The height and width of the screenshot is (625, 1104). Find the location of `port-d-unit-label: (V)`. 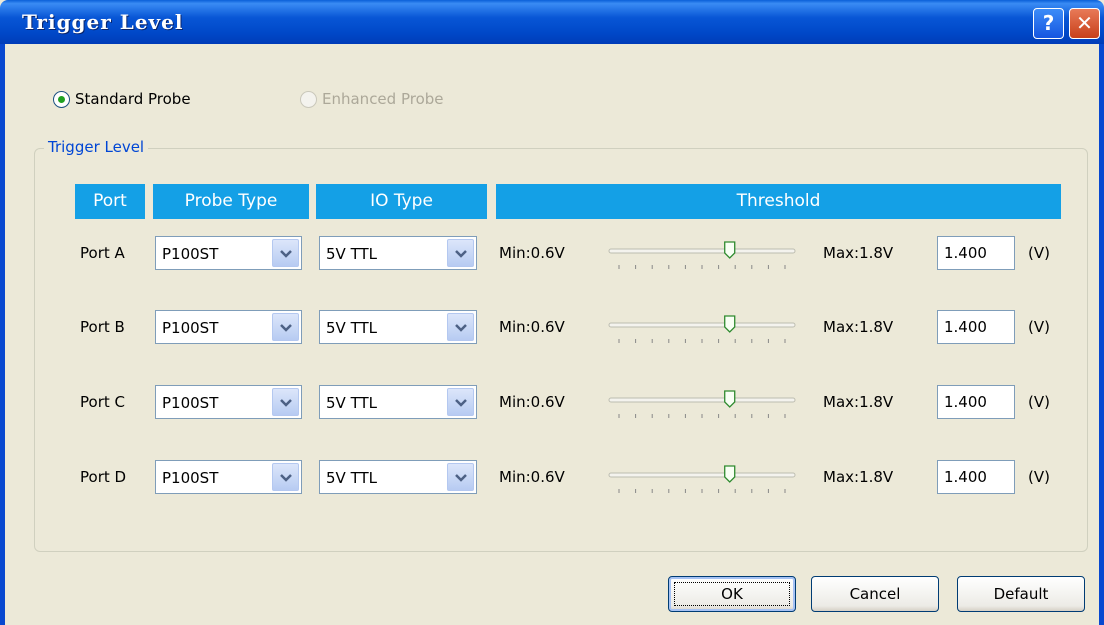

port-d-unit-label: (V) is located at coordinates (1039, 477).